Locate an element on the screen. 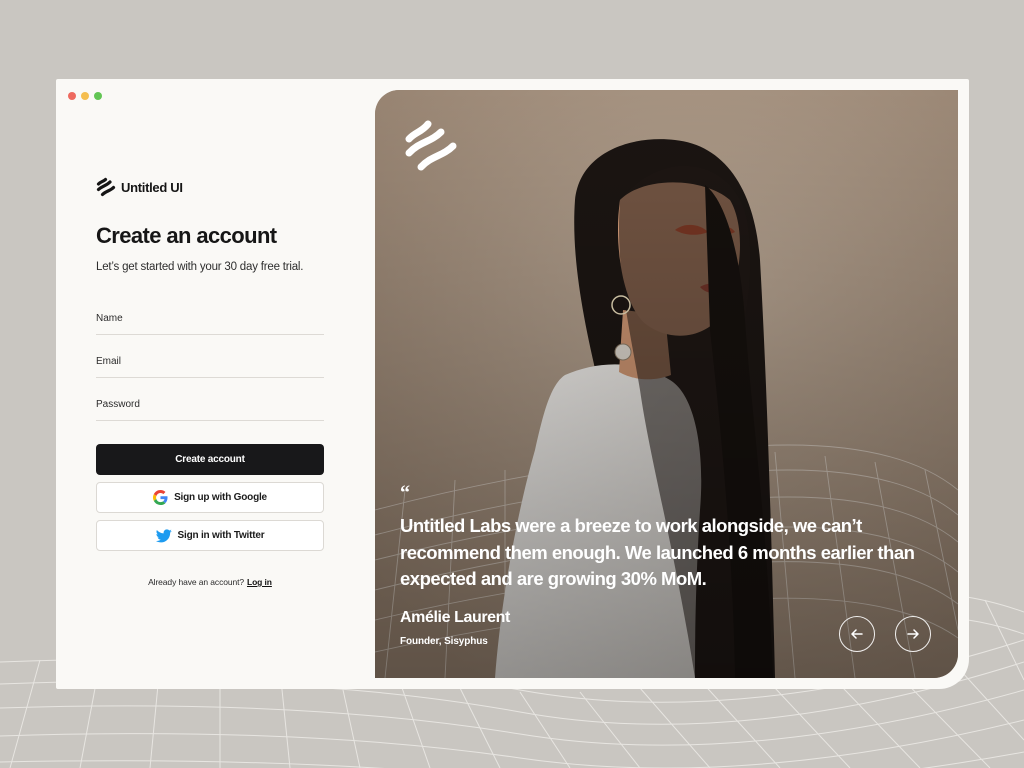  brand-mark-icon is located at coordinates (431, 145).